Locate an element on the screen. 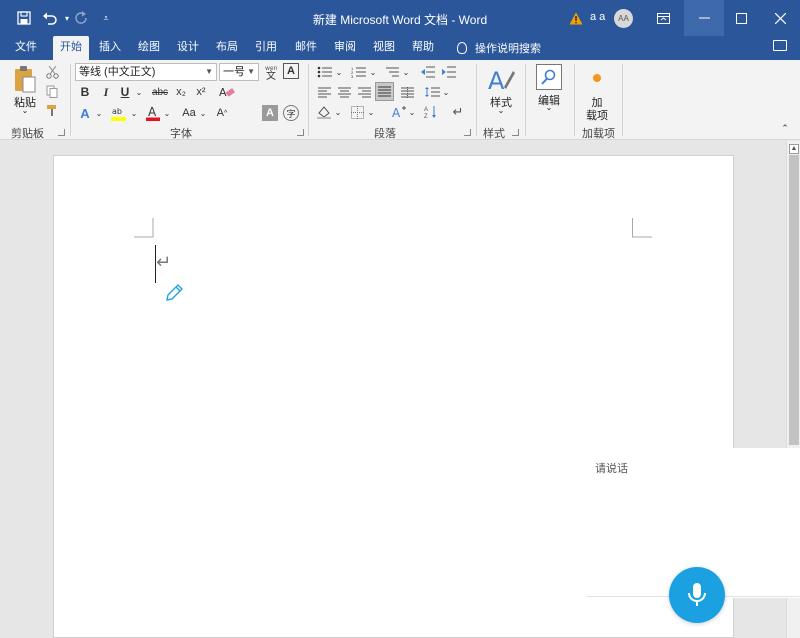 The image size is (800, 638). subscript-button: x₂ is located at coordinates (181, 92).